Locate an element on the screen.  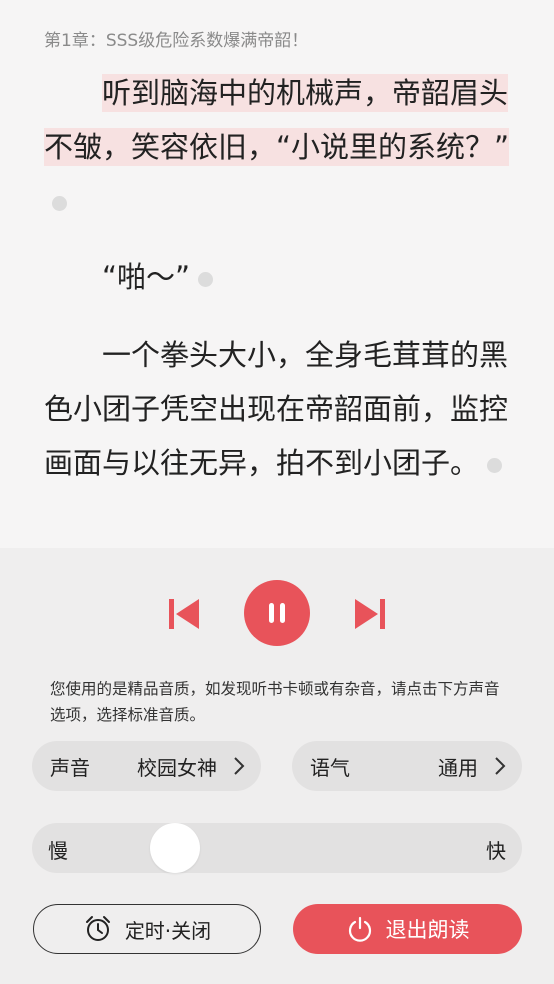
timer-button: 定时·关闭 is located at coordinates (147, 929).